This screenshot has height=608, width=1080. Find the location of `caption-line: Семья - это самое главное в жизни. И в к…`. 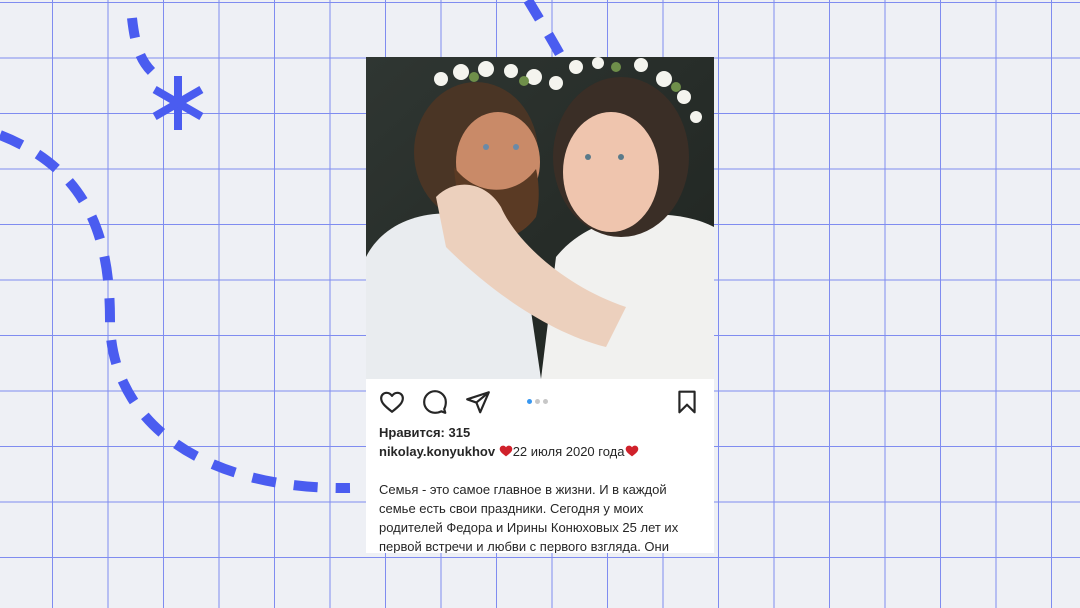

caption-line: Семья - это самое главное в жизни. И в к… is located at coordinates (523, 489).